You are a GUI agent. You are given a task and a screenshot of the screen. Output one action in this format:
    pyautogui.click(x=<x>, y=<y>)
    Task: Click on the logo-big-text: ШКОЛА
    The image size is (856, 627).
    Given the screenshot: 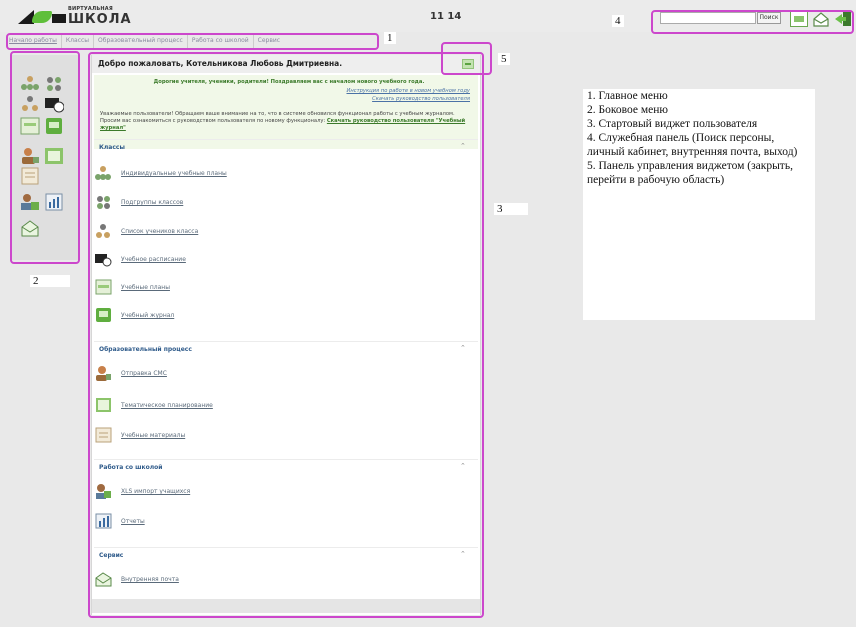 What is the action you would take?
    pyautogui.click(x=100, y=19)
    